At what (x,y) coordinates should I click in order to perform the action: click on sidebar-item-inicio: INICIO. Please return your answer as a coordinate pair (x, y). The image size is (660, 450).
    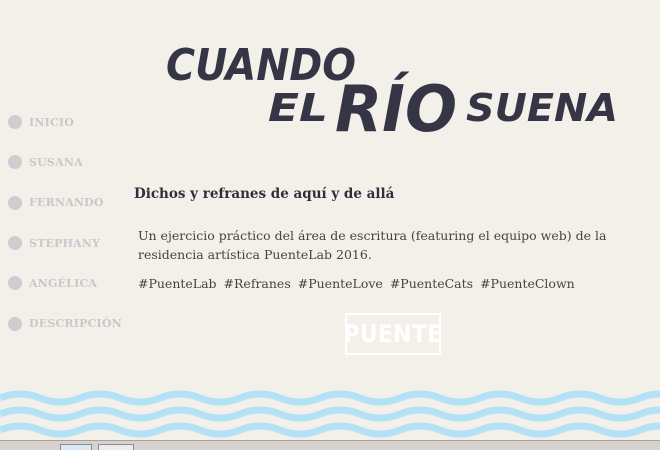
    Looking at the image, I should click on (68, 122).